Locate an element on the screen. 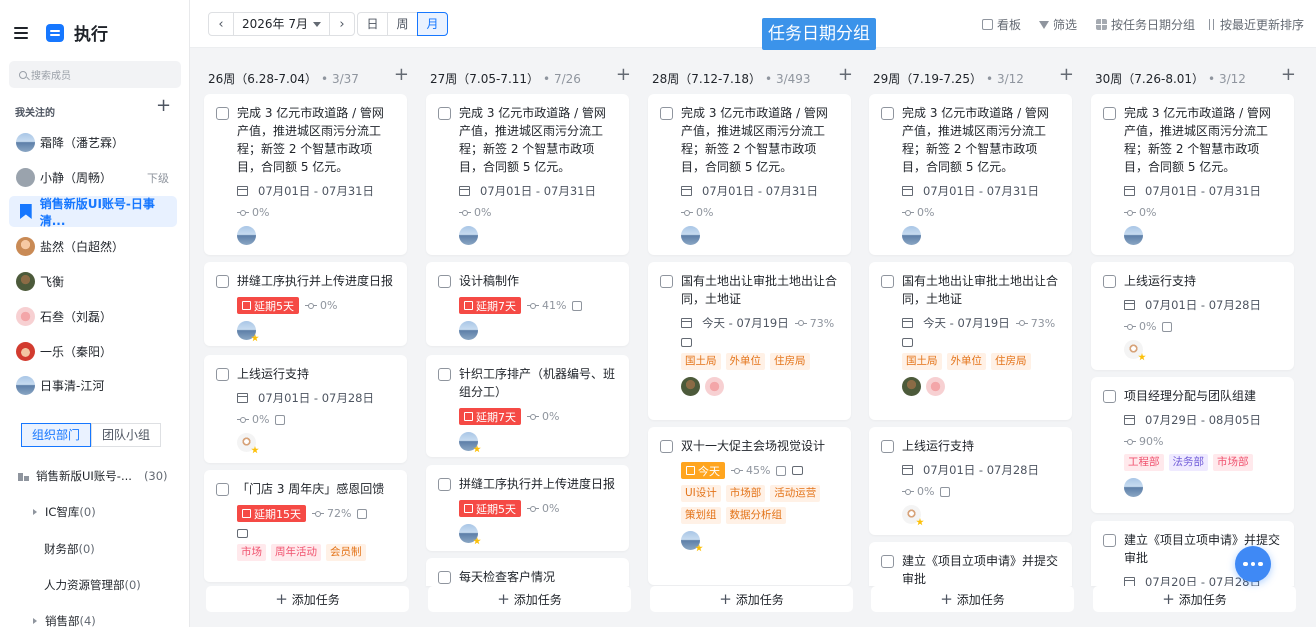 The width and height of the screenshot is (1316, 627). menu-icon is located at coordinates (21, 32).